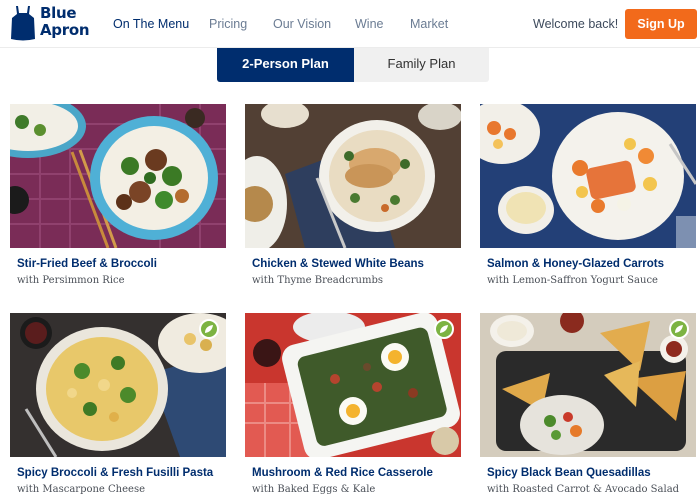 Image resolution: width=700 pixels, height=497 pixels. I want to click on logo-line-1: Blue, so click(58, 13).